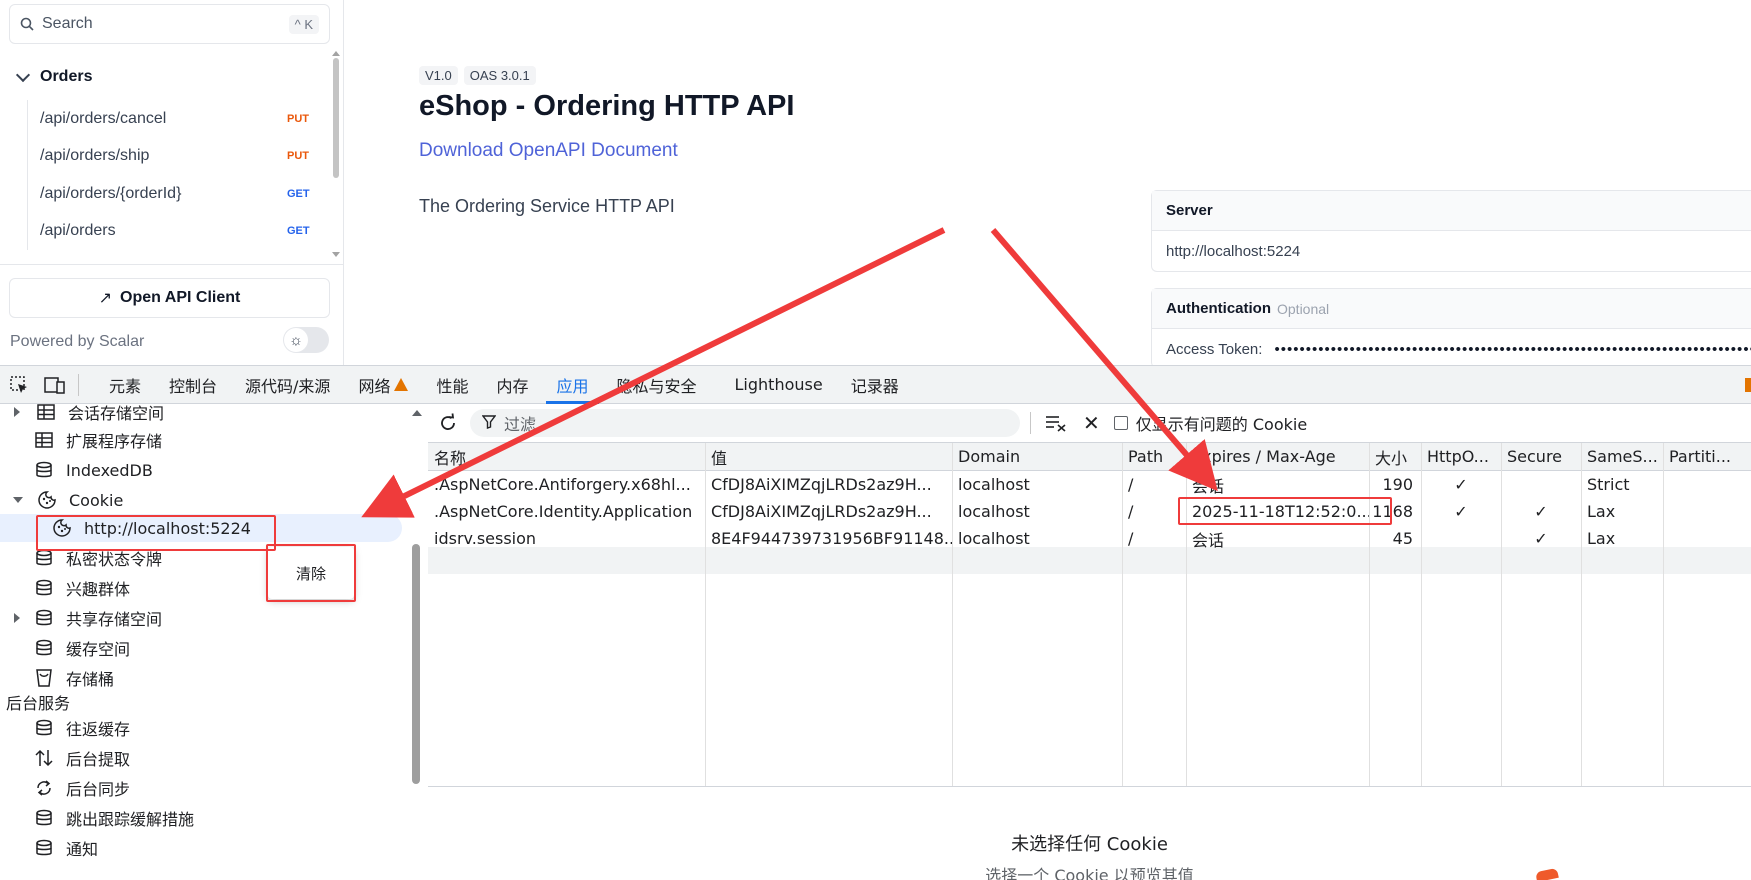  Describe the element at coordinates (1285, 511) in the screenshot. I see `highlight-box` at that location.